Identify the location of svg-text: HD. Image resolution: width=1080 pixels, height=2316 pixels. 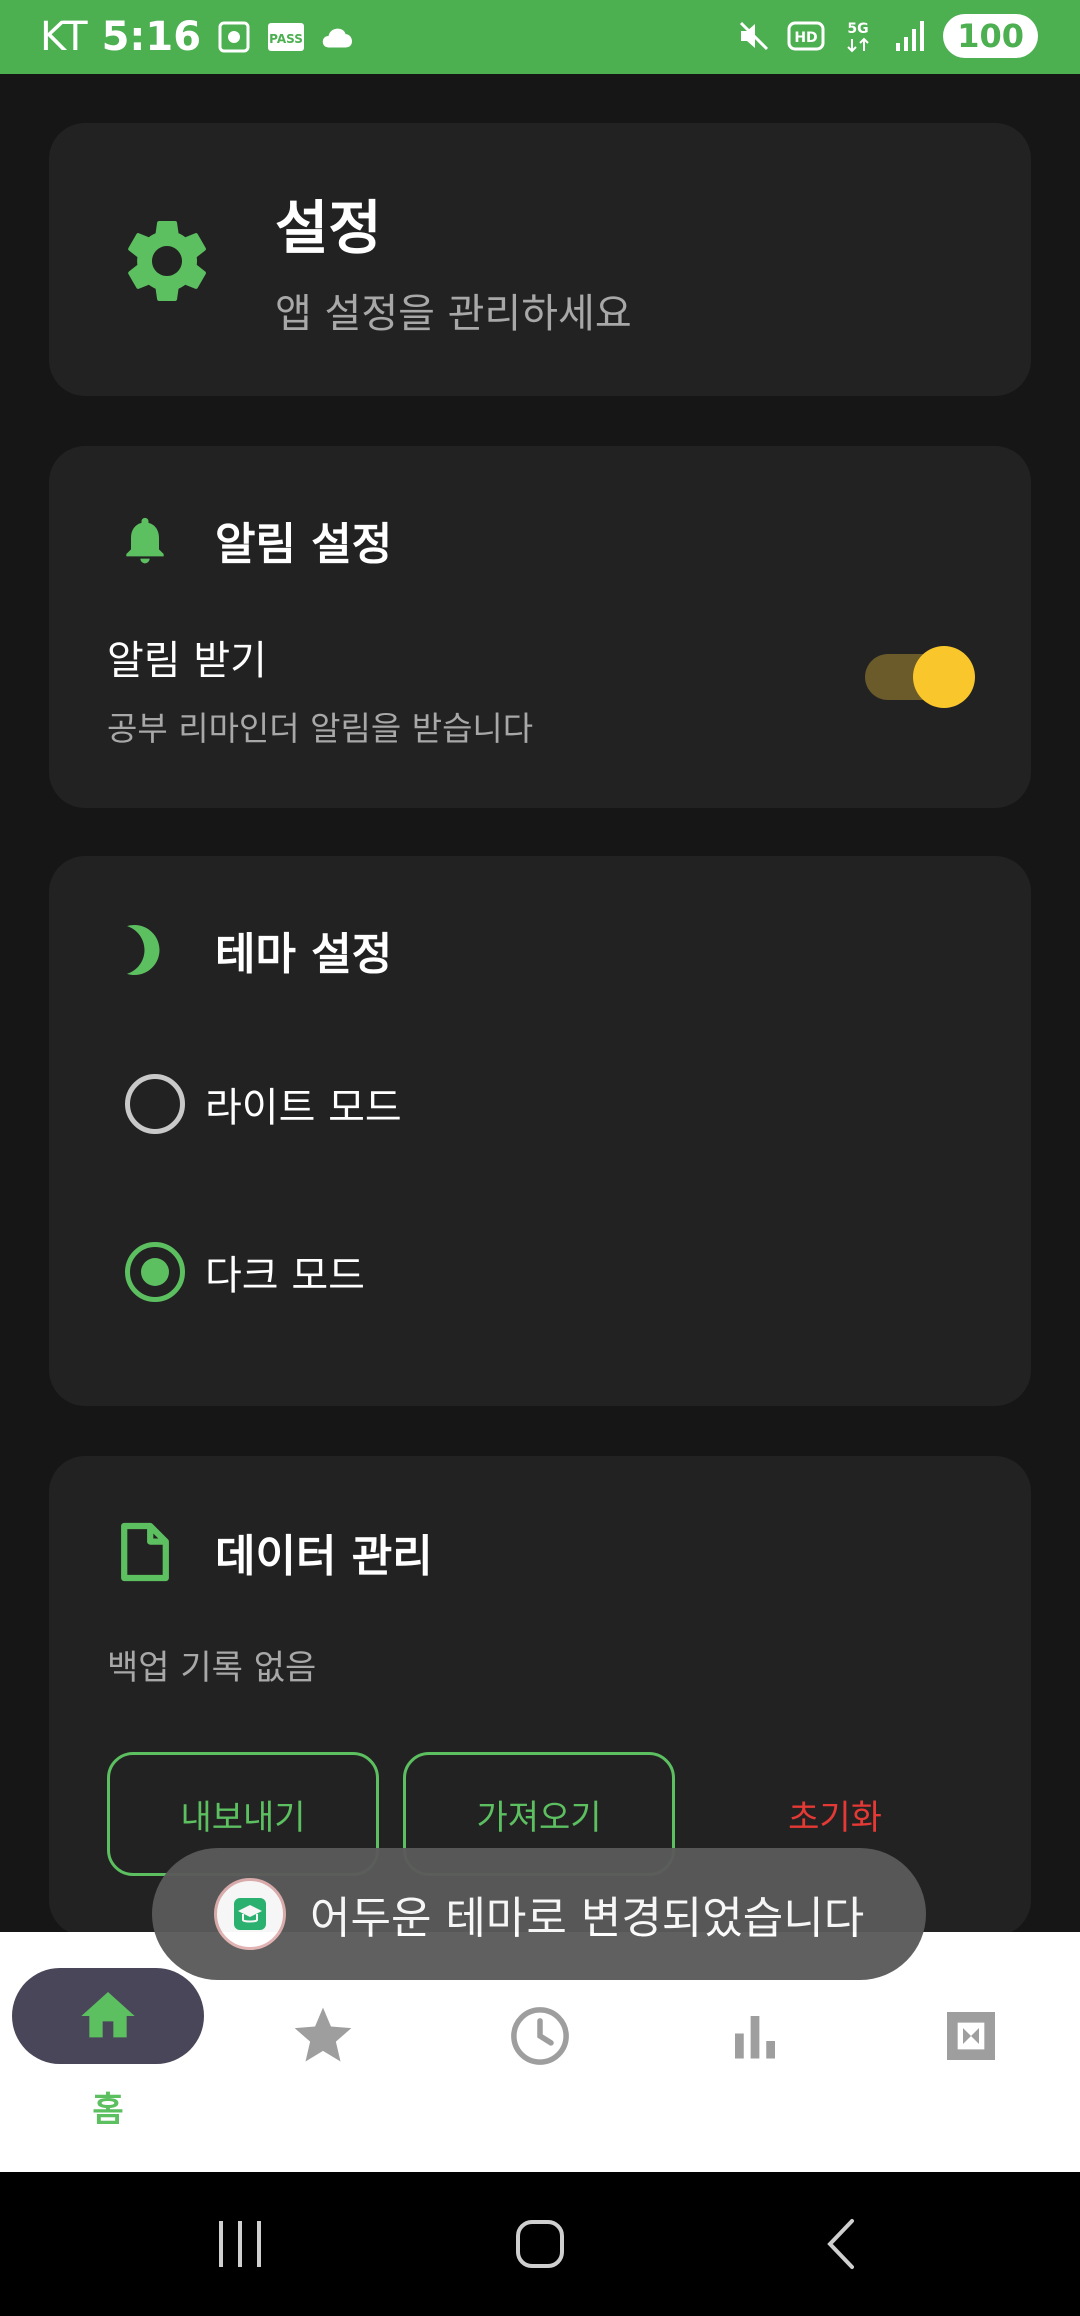
(806, 38).